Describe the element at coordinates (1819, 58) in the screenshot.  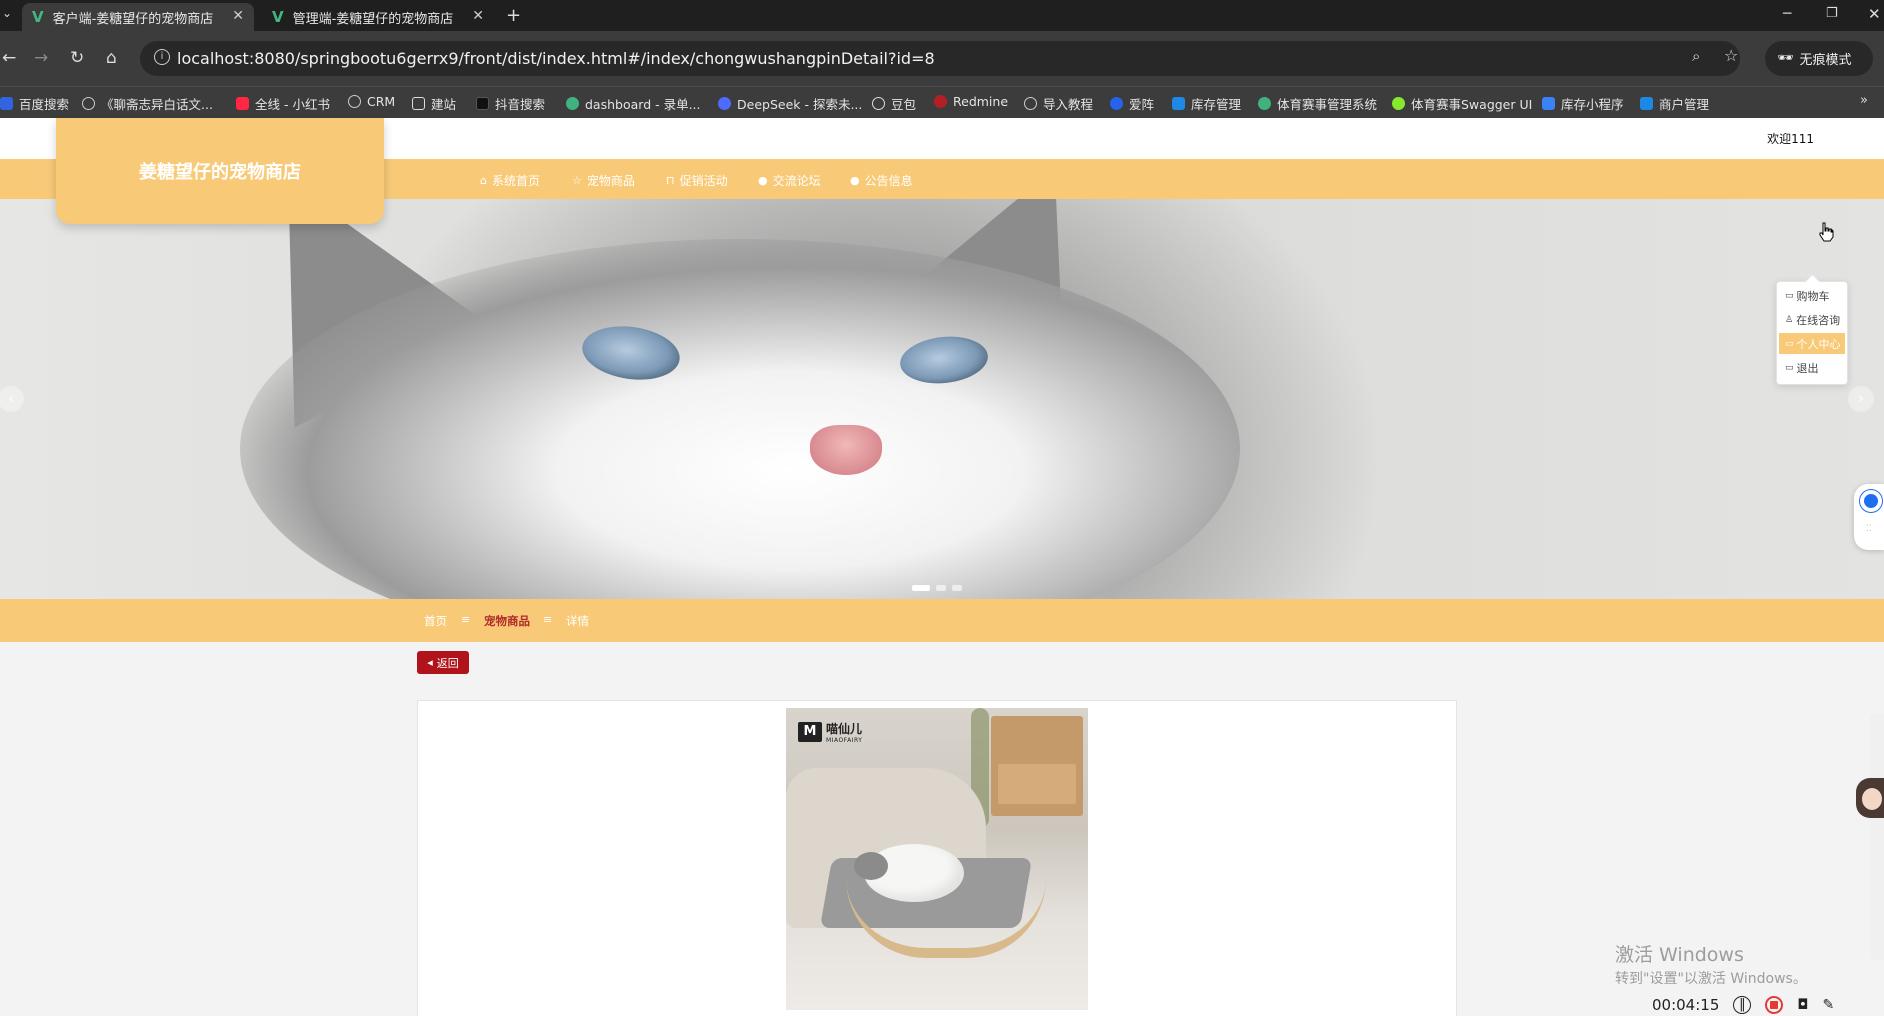
I see `incognito-badge: 🕶 无痕模式` at that location.